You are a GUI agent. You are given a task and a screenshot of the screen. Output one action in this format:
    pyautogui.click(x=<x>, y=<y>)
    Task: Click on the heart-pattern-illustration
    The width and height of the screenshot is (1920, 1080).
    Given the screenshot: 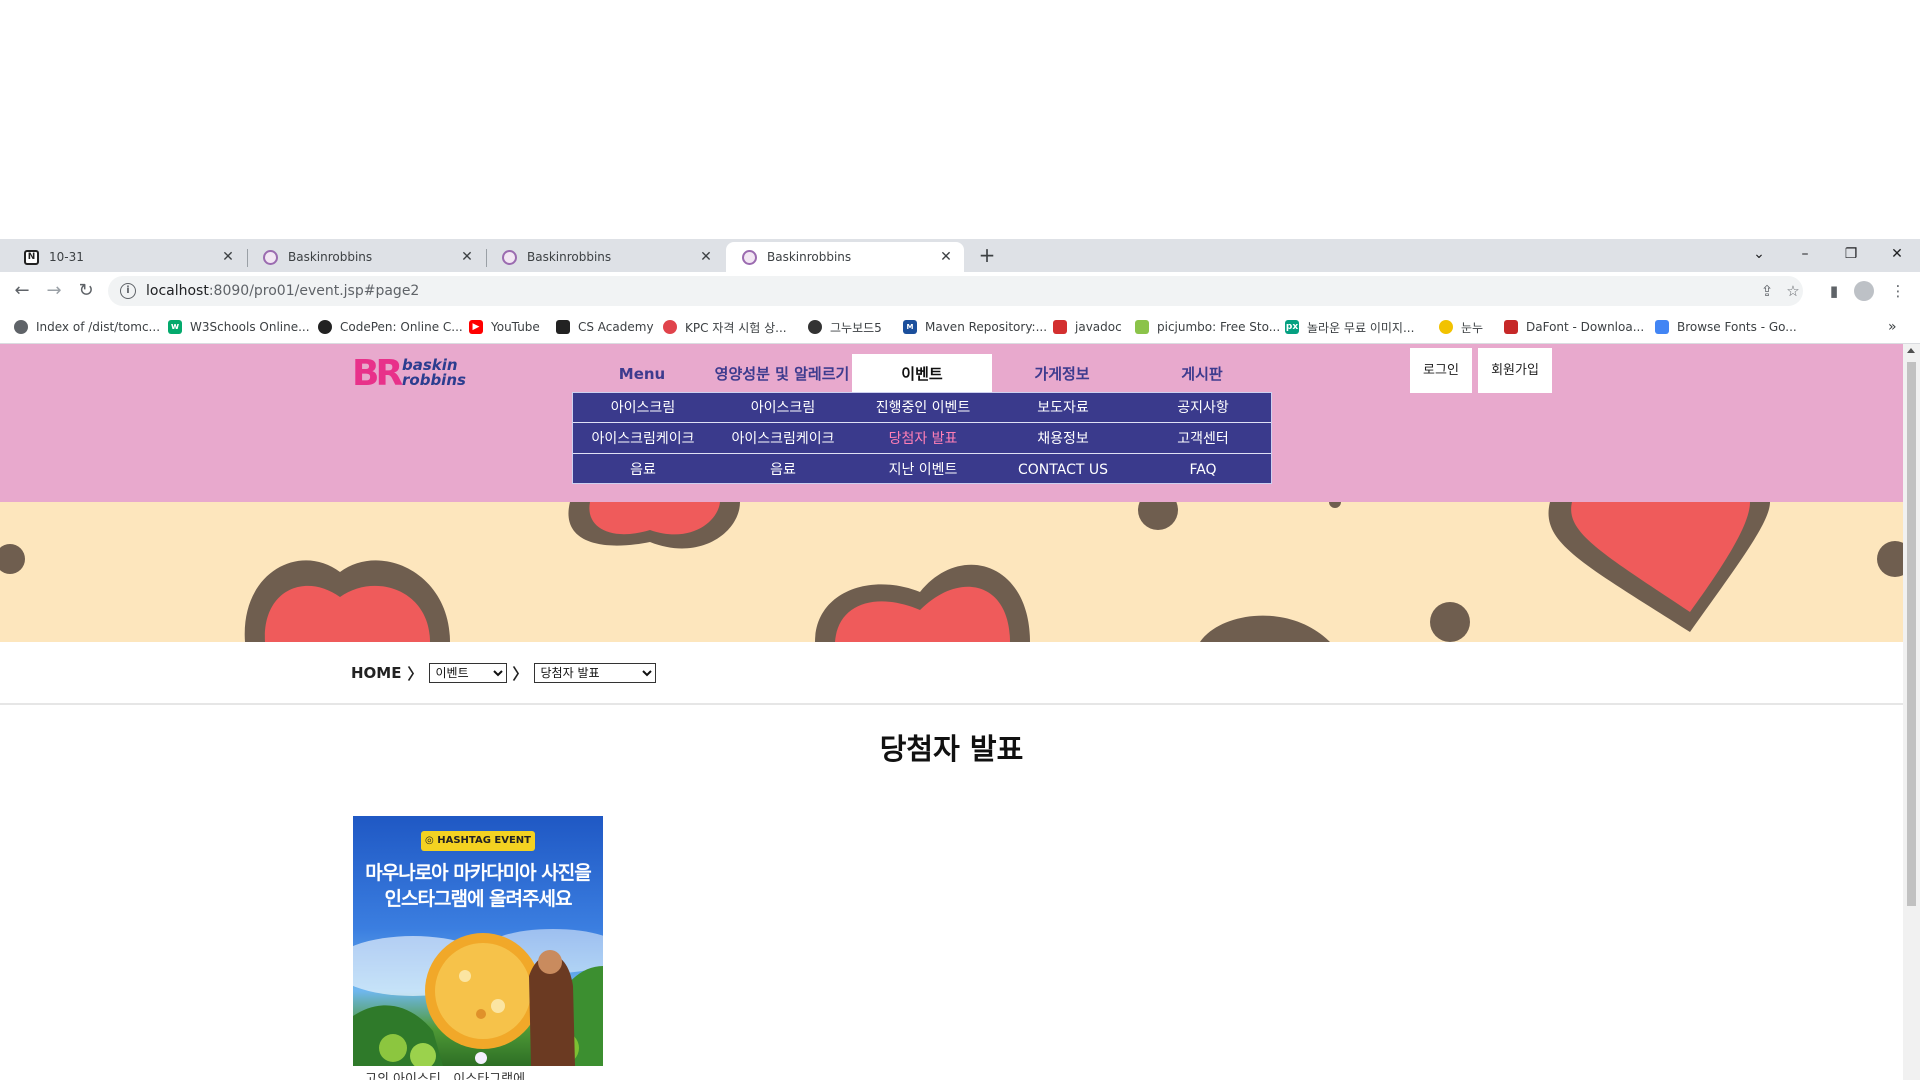 What is the action you would take?
    pyautogui.click(x=951, y=572)
    